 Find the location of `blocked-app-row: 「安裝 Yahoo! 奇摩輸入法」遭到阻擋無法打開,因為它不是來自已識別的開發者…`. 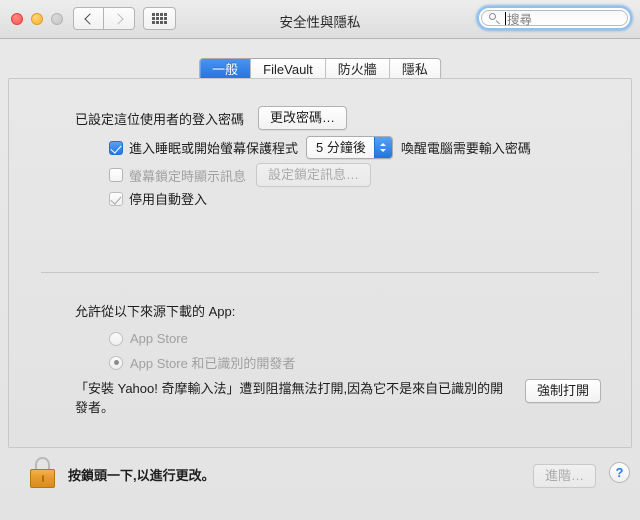

blocked-app-row: 「安裝 Yahoo! 奇摩輸入法」遭到阻擋無法打開,因為它不是來自已識別的開發者… is located at coordinates (338, 398).